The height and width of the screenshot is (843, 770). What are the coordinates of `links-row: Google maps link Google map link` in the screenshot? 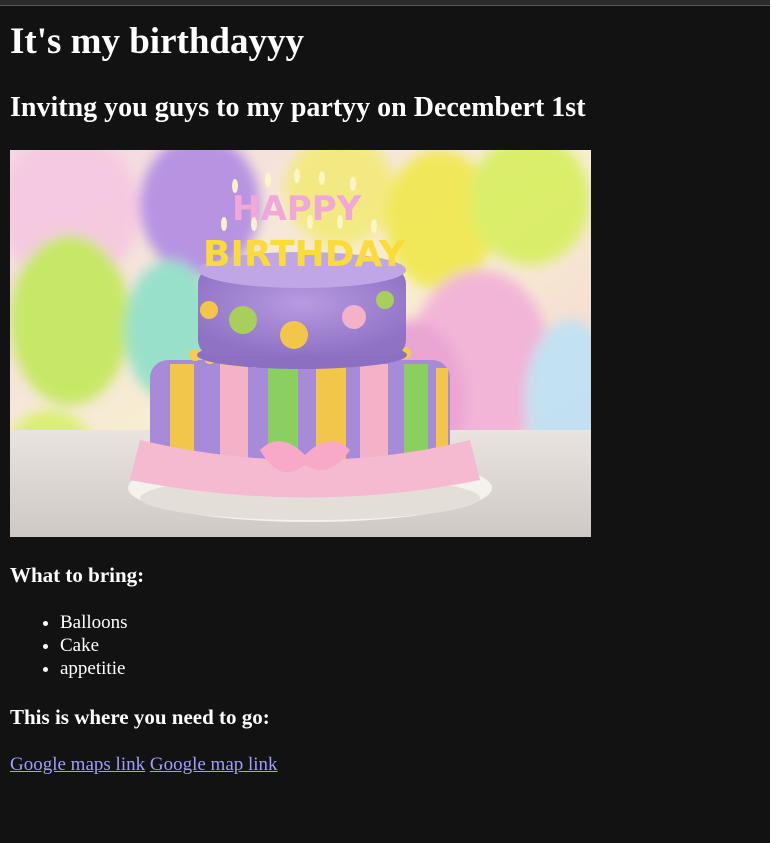 It's located at (144, 765).